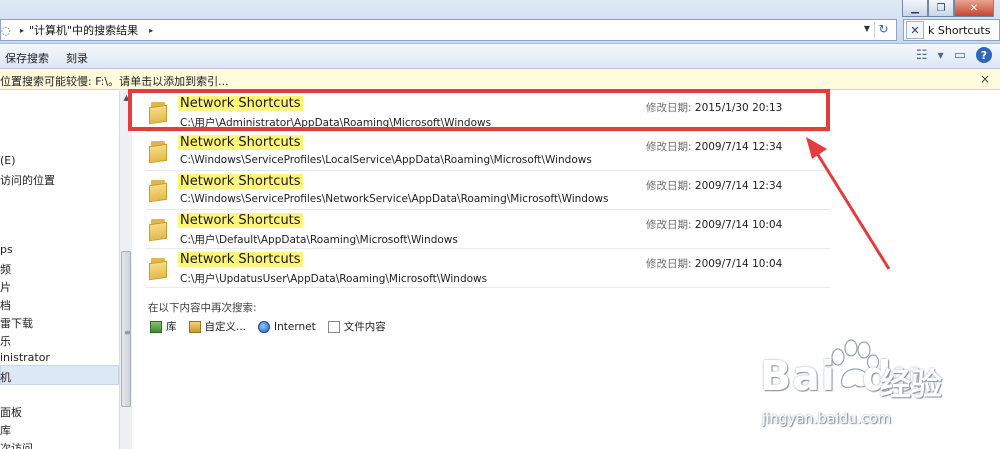  What do you see at coordinates (479, 110) in the screenshot?
I see `annotation-highlight-box` at bounding box center [479, 110].